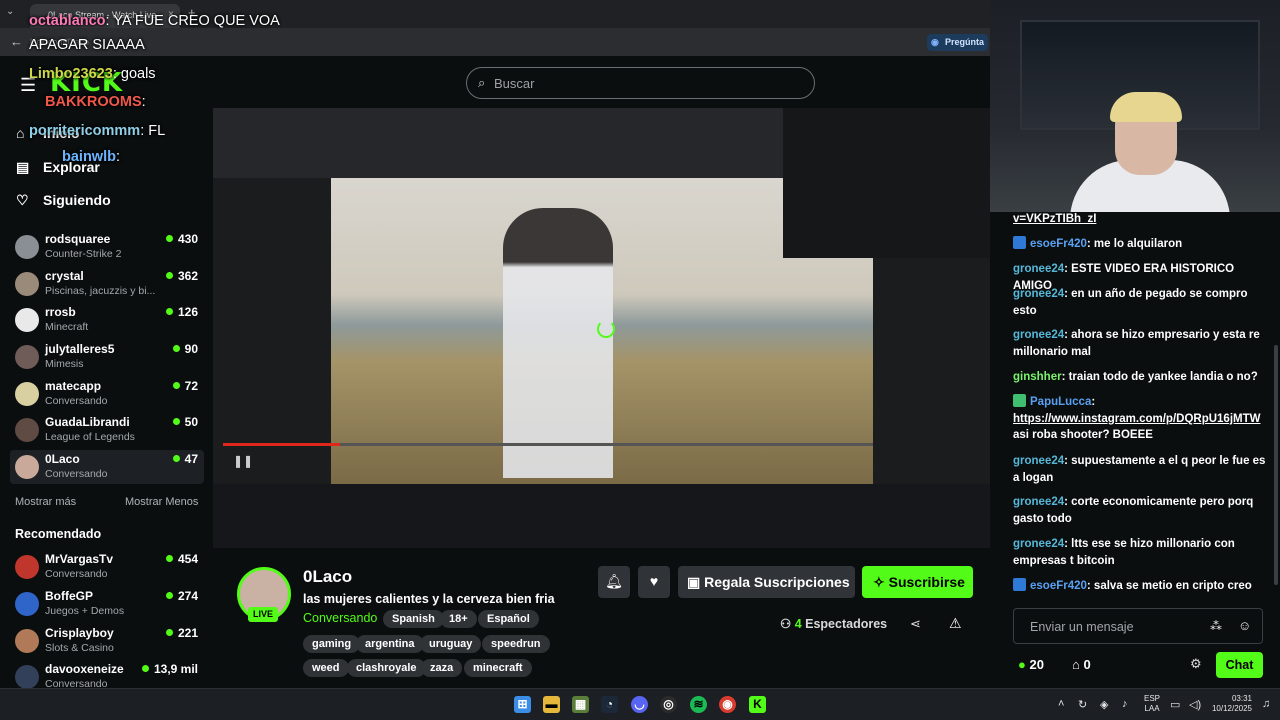  Describe the element at coordinates (1081, 664) in the screenshot. I see `store-button: ⌂ 0` at that location.